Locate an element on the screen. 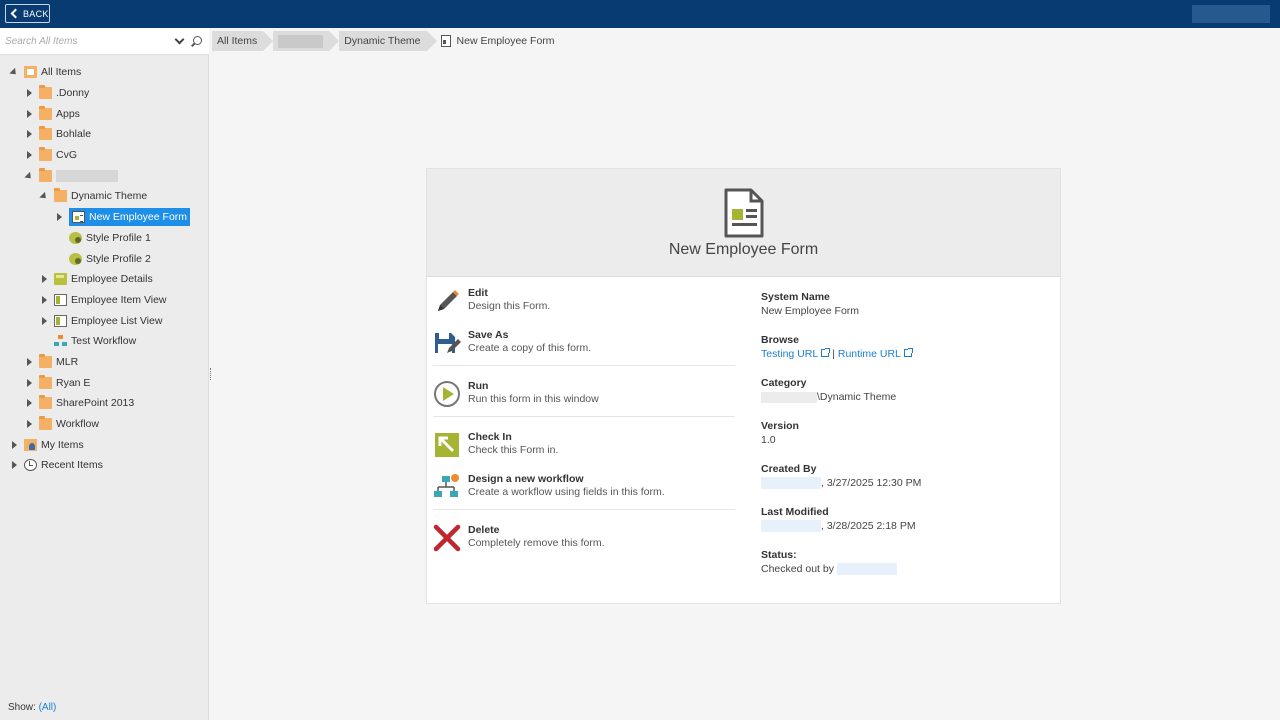 The image size is (1280, 720). workflow-icon is located at coordinates (60, 341).